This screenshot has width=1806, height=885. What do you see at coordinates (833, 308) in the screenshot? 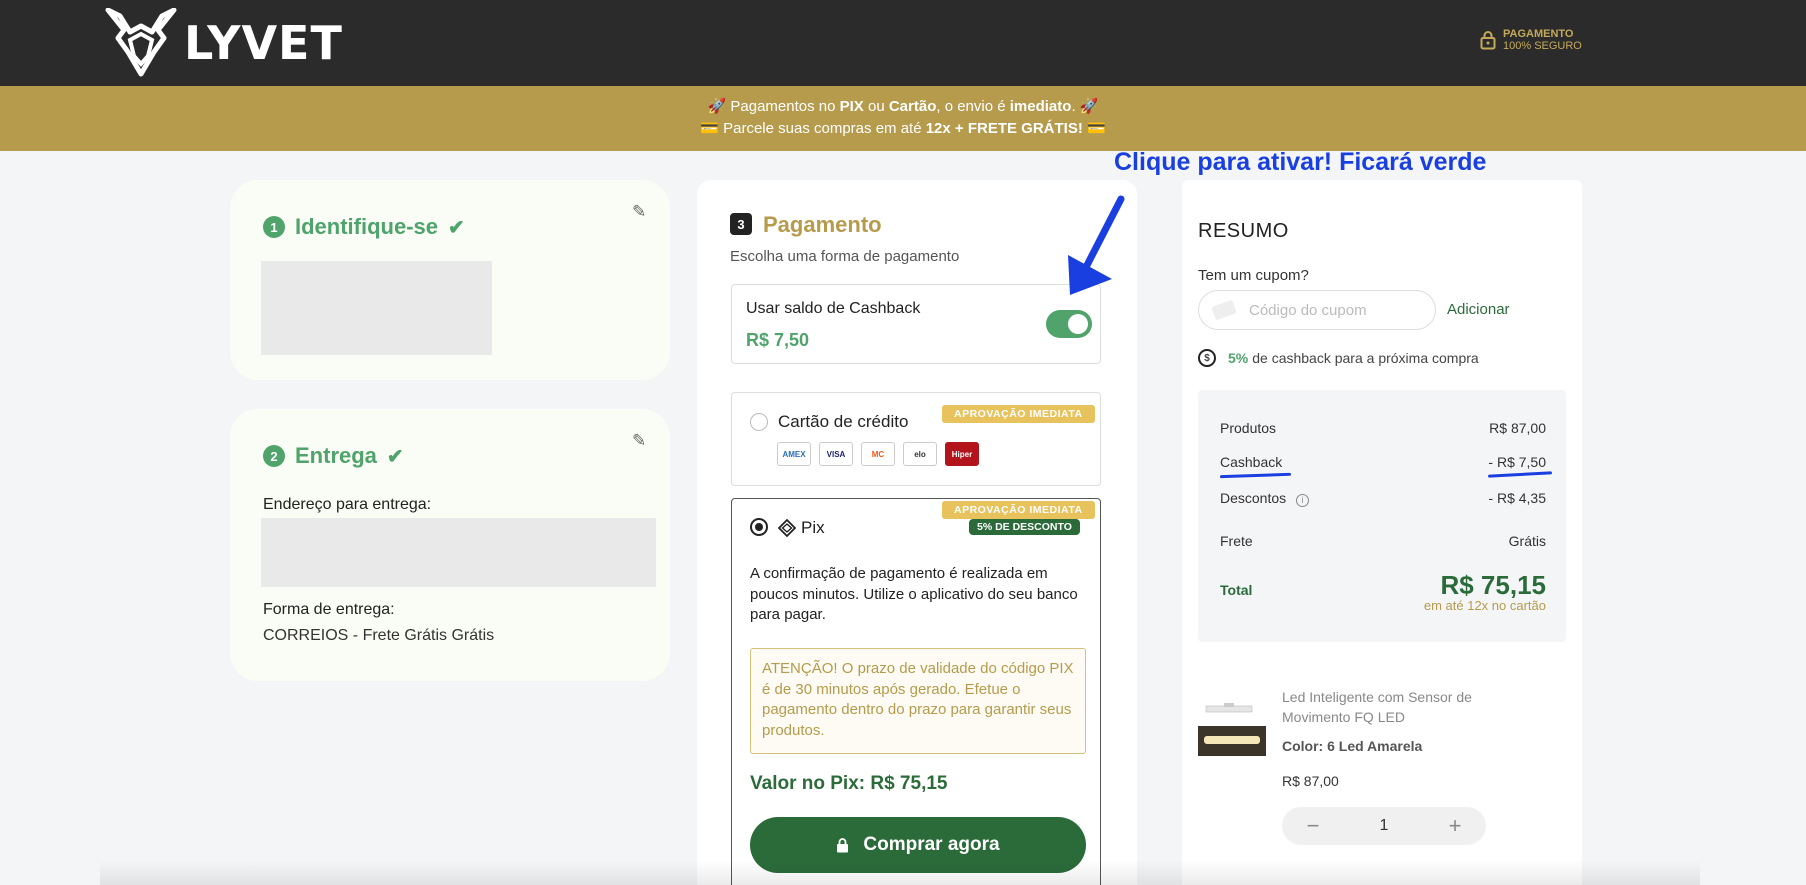
I see `cashback-label: Usar saldo de Cashback` at bounding box center [833, 308].